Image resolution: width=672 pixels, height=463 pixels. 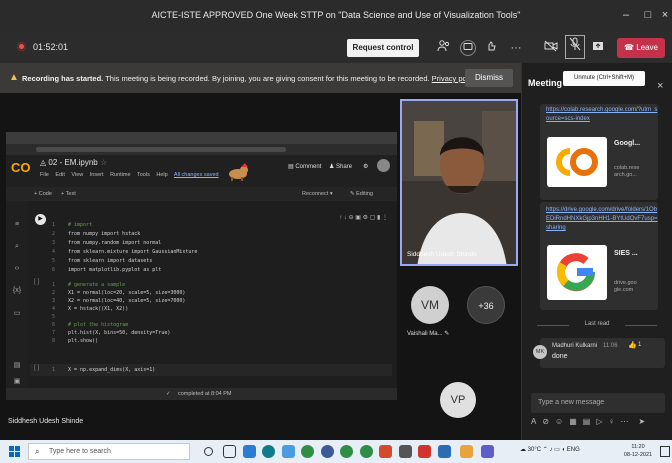 I want to click on network-icon: ▭, so click(x=557, y=450).